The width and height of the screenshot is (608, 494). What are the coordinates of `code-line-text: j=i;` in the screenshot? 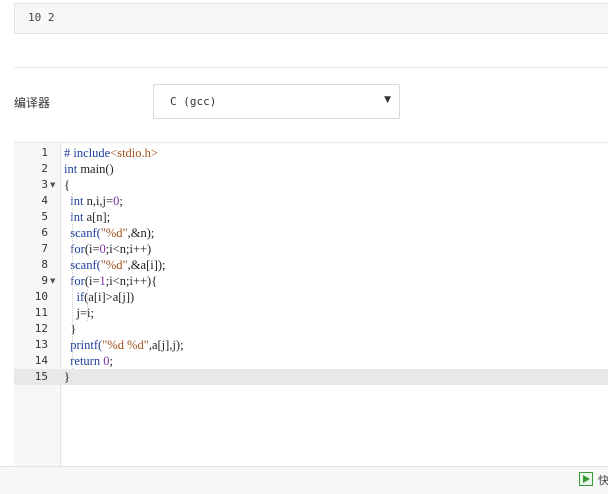 It's located at (79, 313).